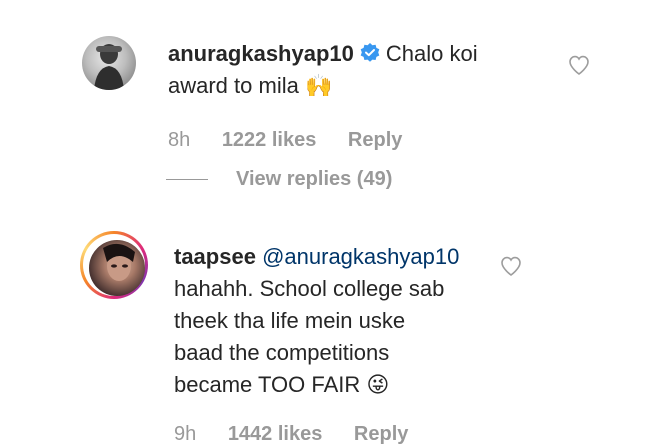 This screenshot has height=447, width=670. I want to click on view-replies-button: View replies (49), so click(279, 179).